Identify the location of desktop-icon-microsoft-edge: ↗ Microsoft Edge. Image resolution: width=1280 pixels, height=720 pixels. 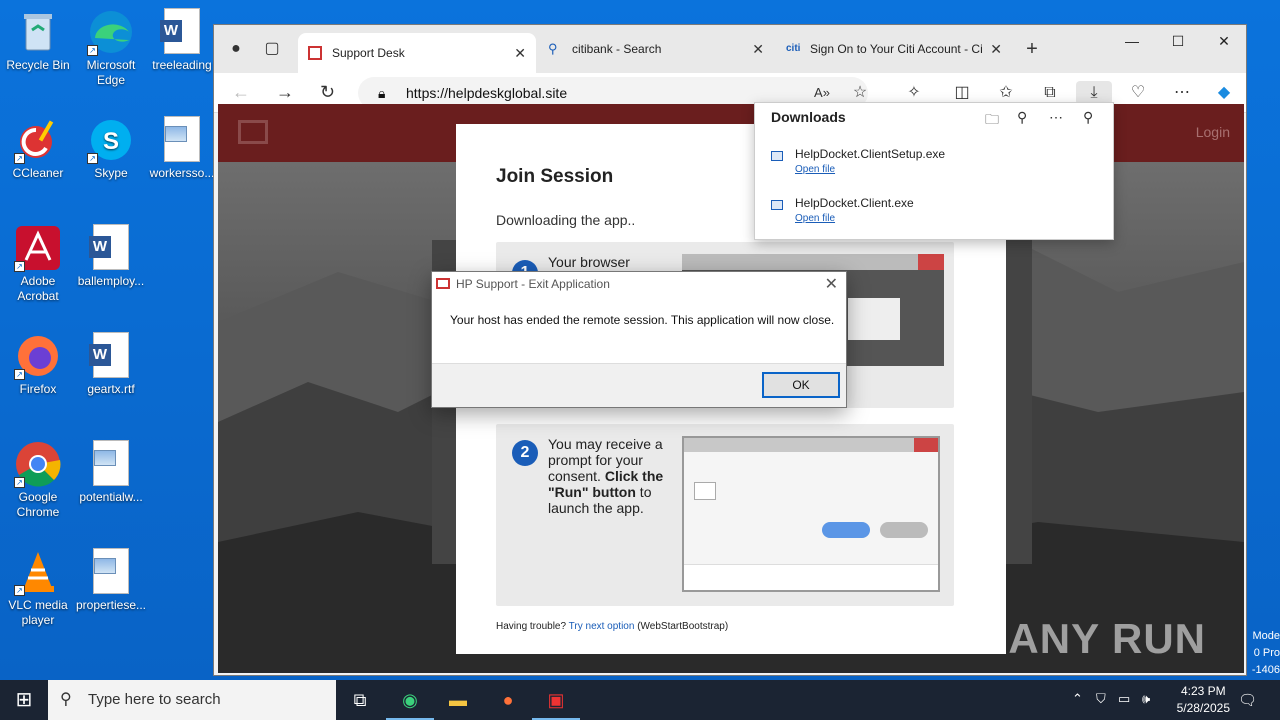
(111, 48).